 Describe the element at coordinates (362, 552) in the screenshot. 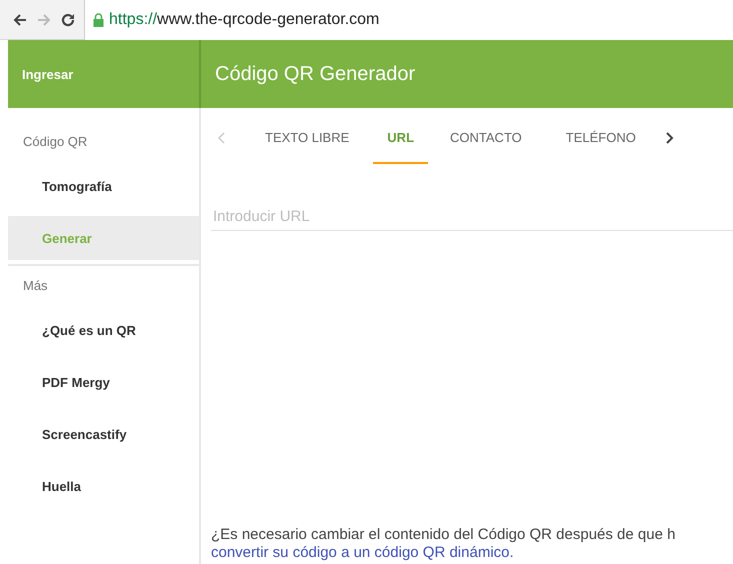

I see `dynamic-qr-link: convertir su código a un código QR dinámico.` at that location.